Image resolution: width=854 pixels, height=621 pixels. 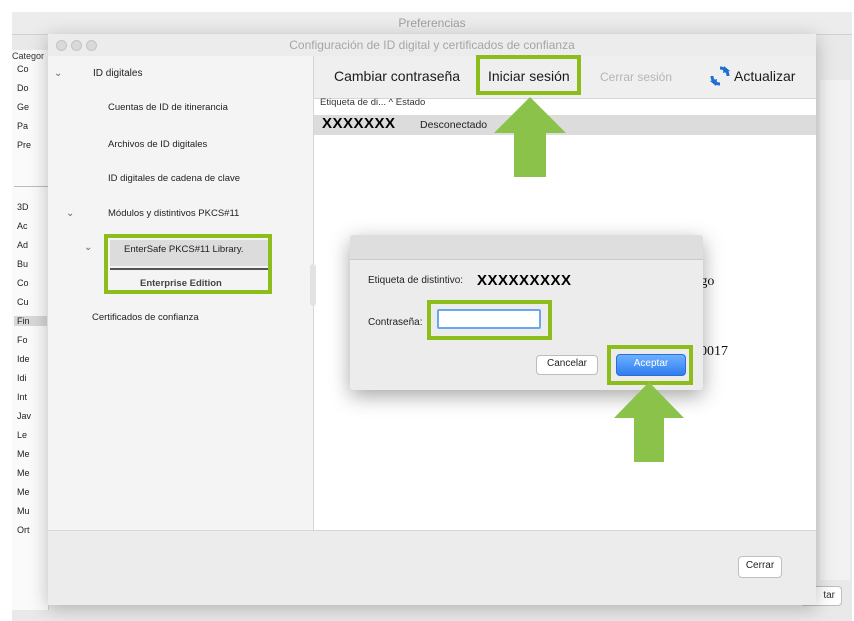 What do you see at coordinates (173, 213) in the screenshot?
I see `tree-item-pkcs-modules: Módulos y distintivos PKCS#11` at bounding box center [173, 213].